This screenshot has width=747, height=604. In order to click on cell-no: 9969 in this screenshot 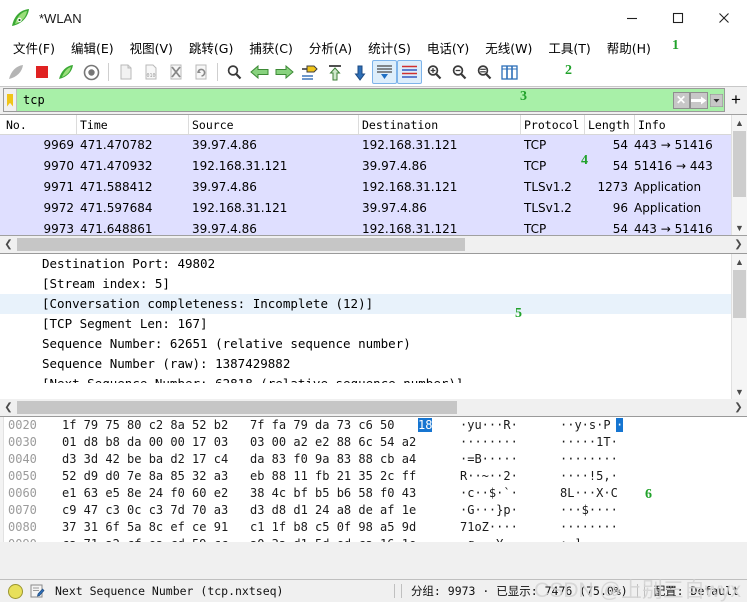, I will do `click(58, 145)`.